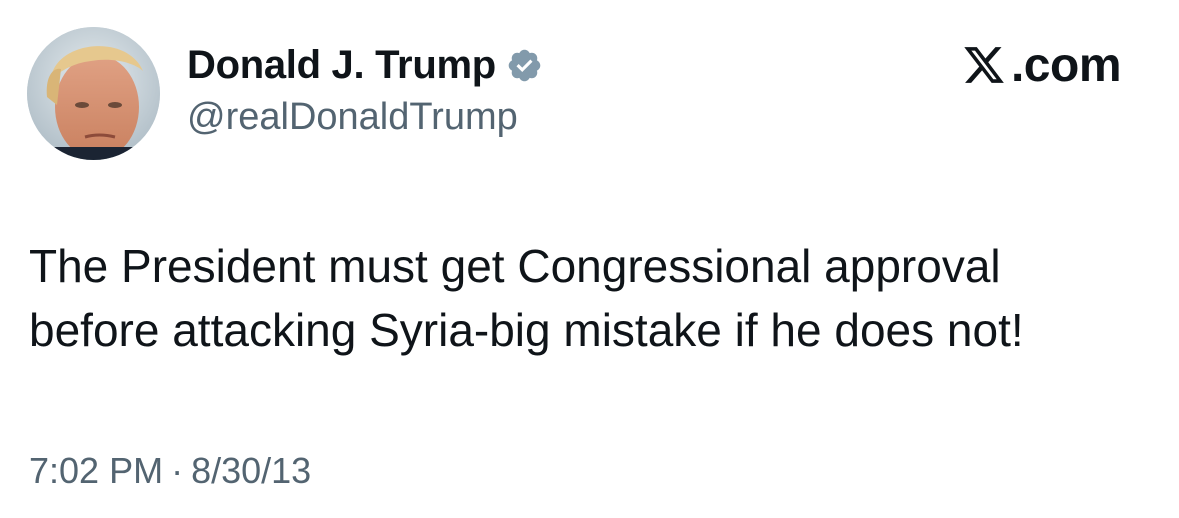 The height and width of the screenshot is (518, 1179). I want to click on verified-badge-icon, so click(524, 65).